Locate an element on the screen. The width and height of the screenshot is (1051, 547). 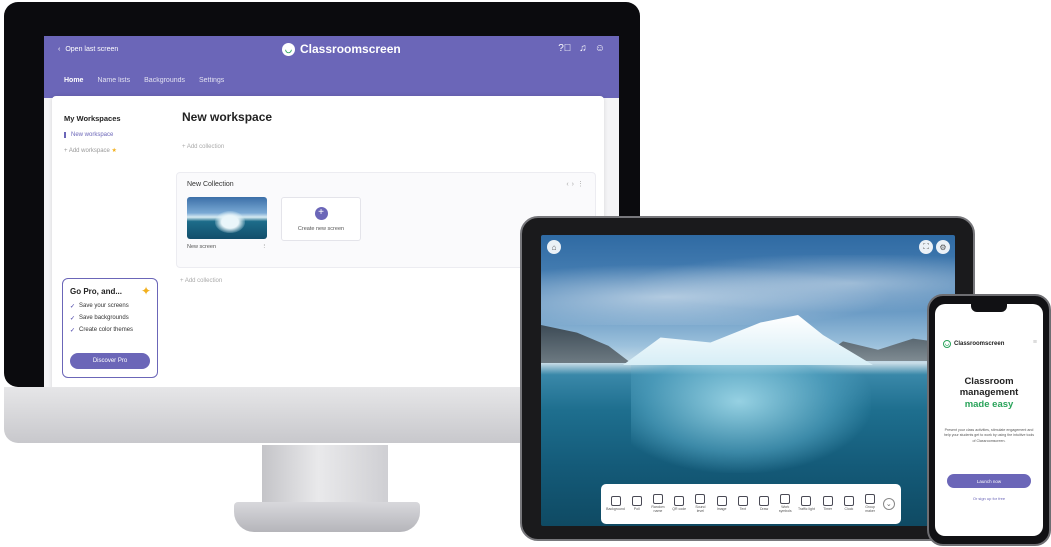
add-collection-top-button: + Add collection is located at coordinates (387, 147).